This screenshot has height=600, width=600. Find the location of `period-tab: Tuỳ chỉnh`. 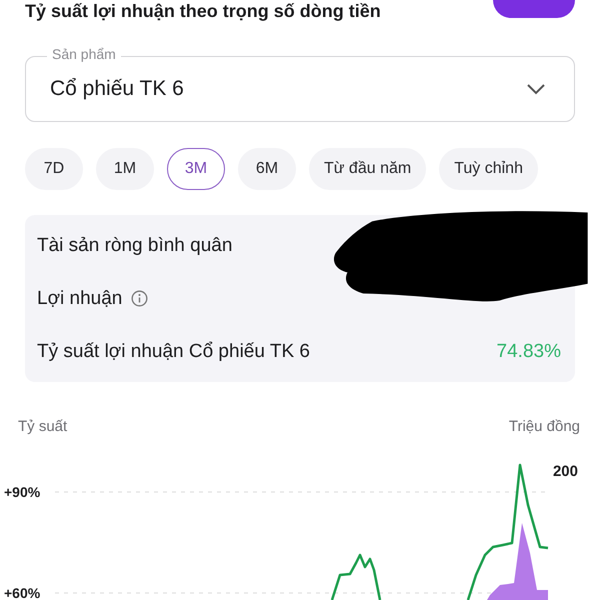

period-tab: Tuỳ chỉnh is located at coordinates (488, 169).